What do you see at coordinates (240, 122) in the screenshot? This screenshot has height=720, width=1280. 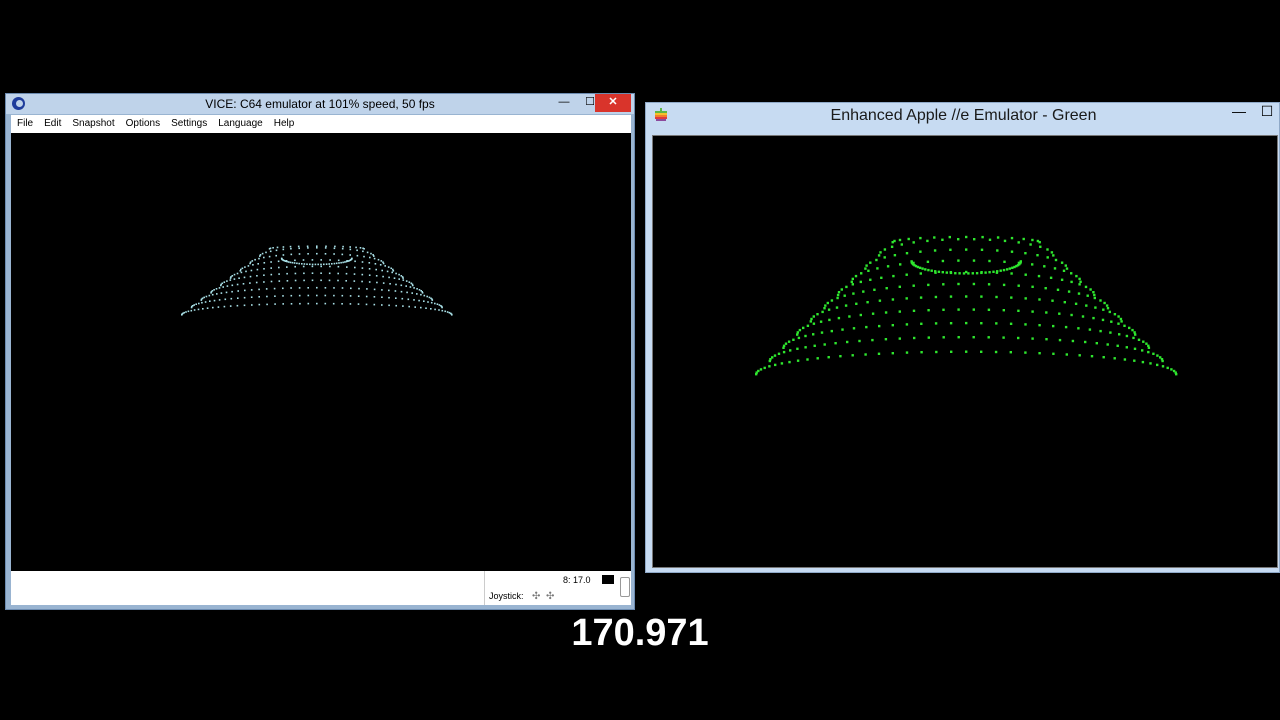 I see `menu-language: Language` at bounding box center [240, 122].